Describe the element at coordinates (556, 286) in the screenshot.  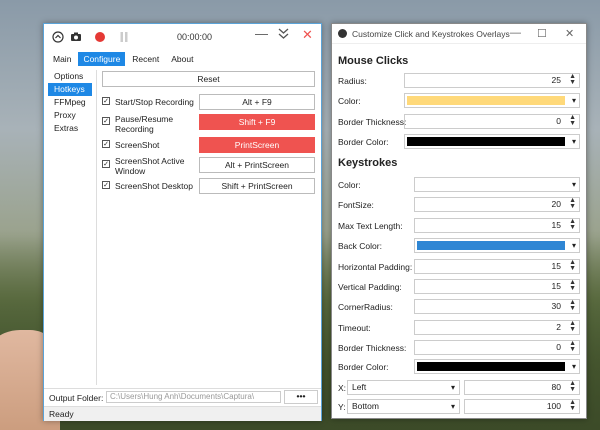
I see `vpad-value: 15` at that location.